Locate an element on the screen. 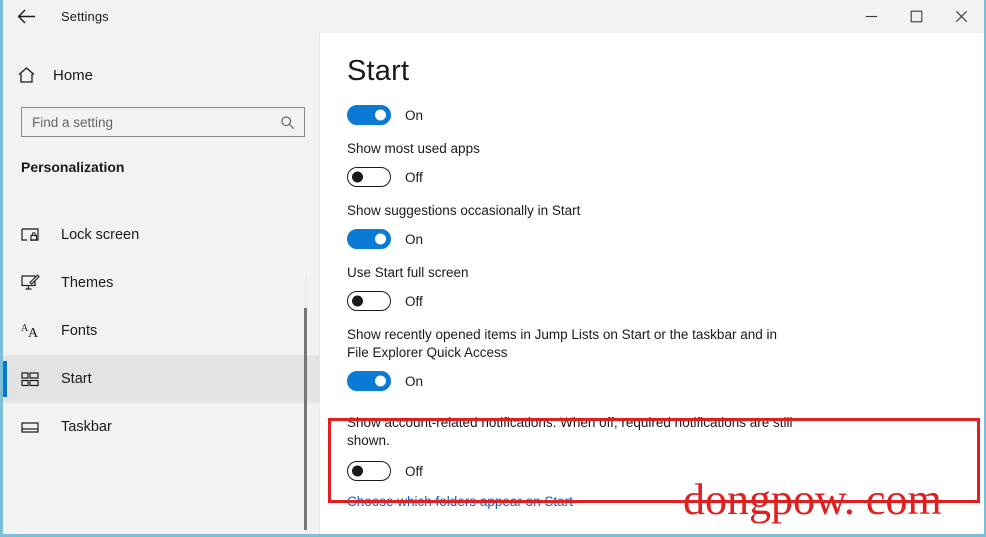 Image resolution: width=986 pixels, height=537 pixels. title-bar: Settings is located at coordinates (493, 16).